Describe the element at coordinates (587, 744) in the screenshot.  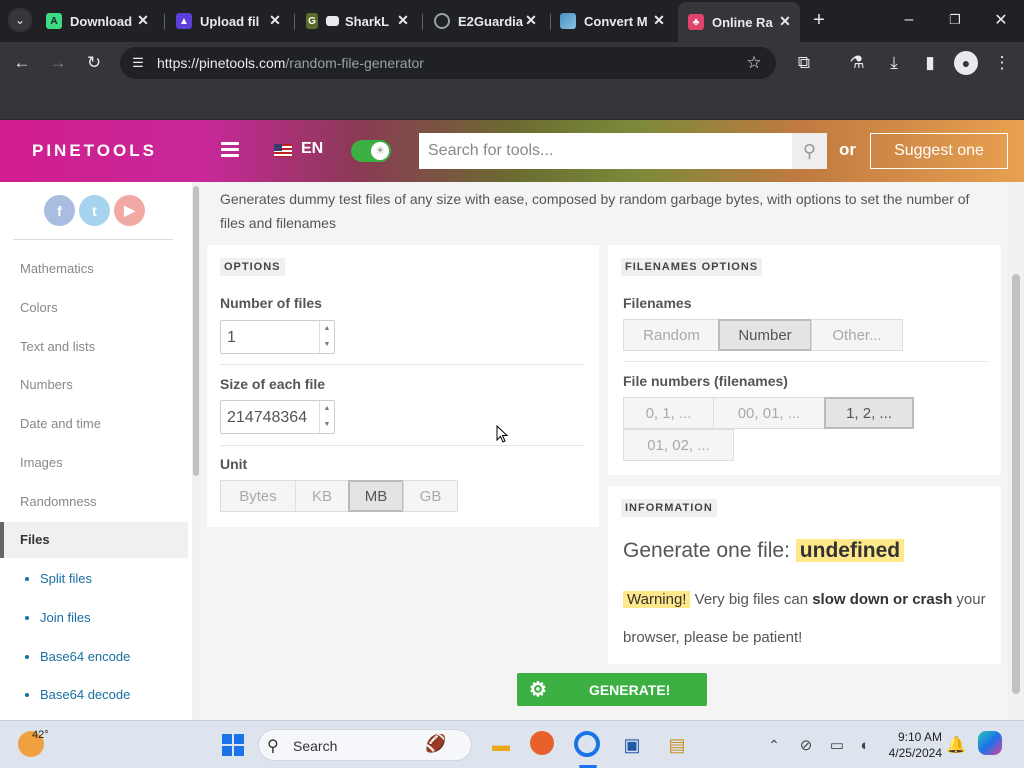
I see `chrome-icon` at that location.